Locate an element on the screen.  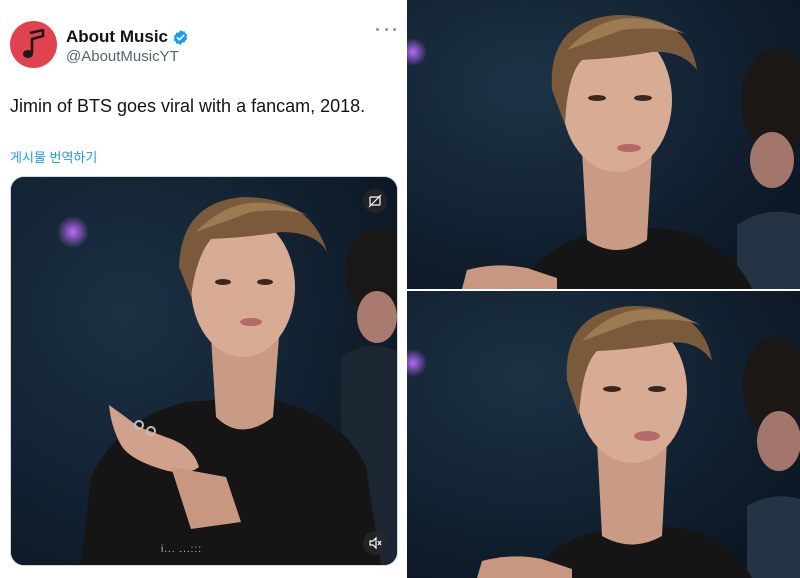
display-name-text: About Music is located at coordinates (117, 37).